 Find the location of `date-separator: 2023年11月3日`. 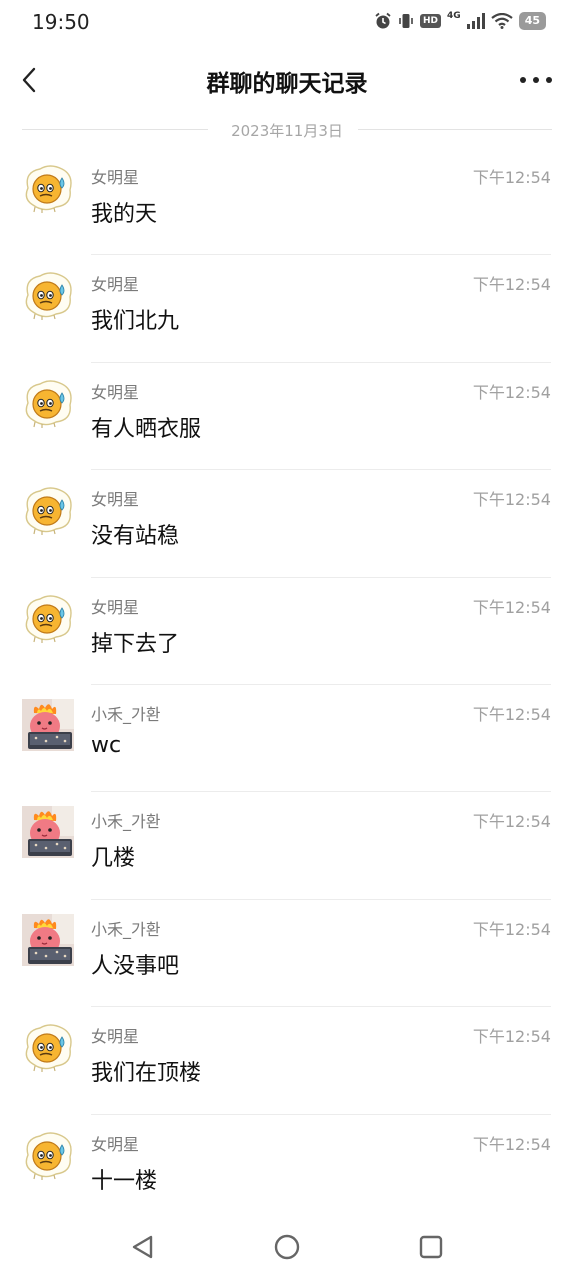

date-separator: 2023年11月3日 is located at coordinates (287, 130).